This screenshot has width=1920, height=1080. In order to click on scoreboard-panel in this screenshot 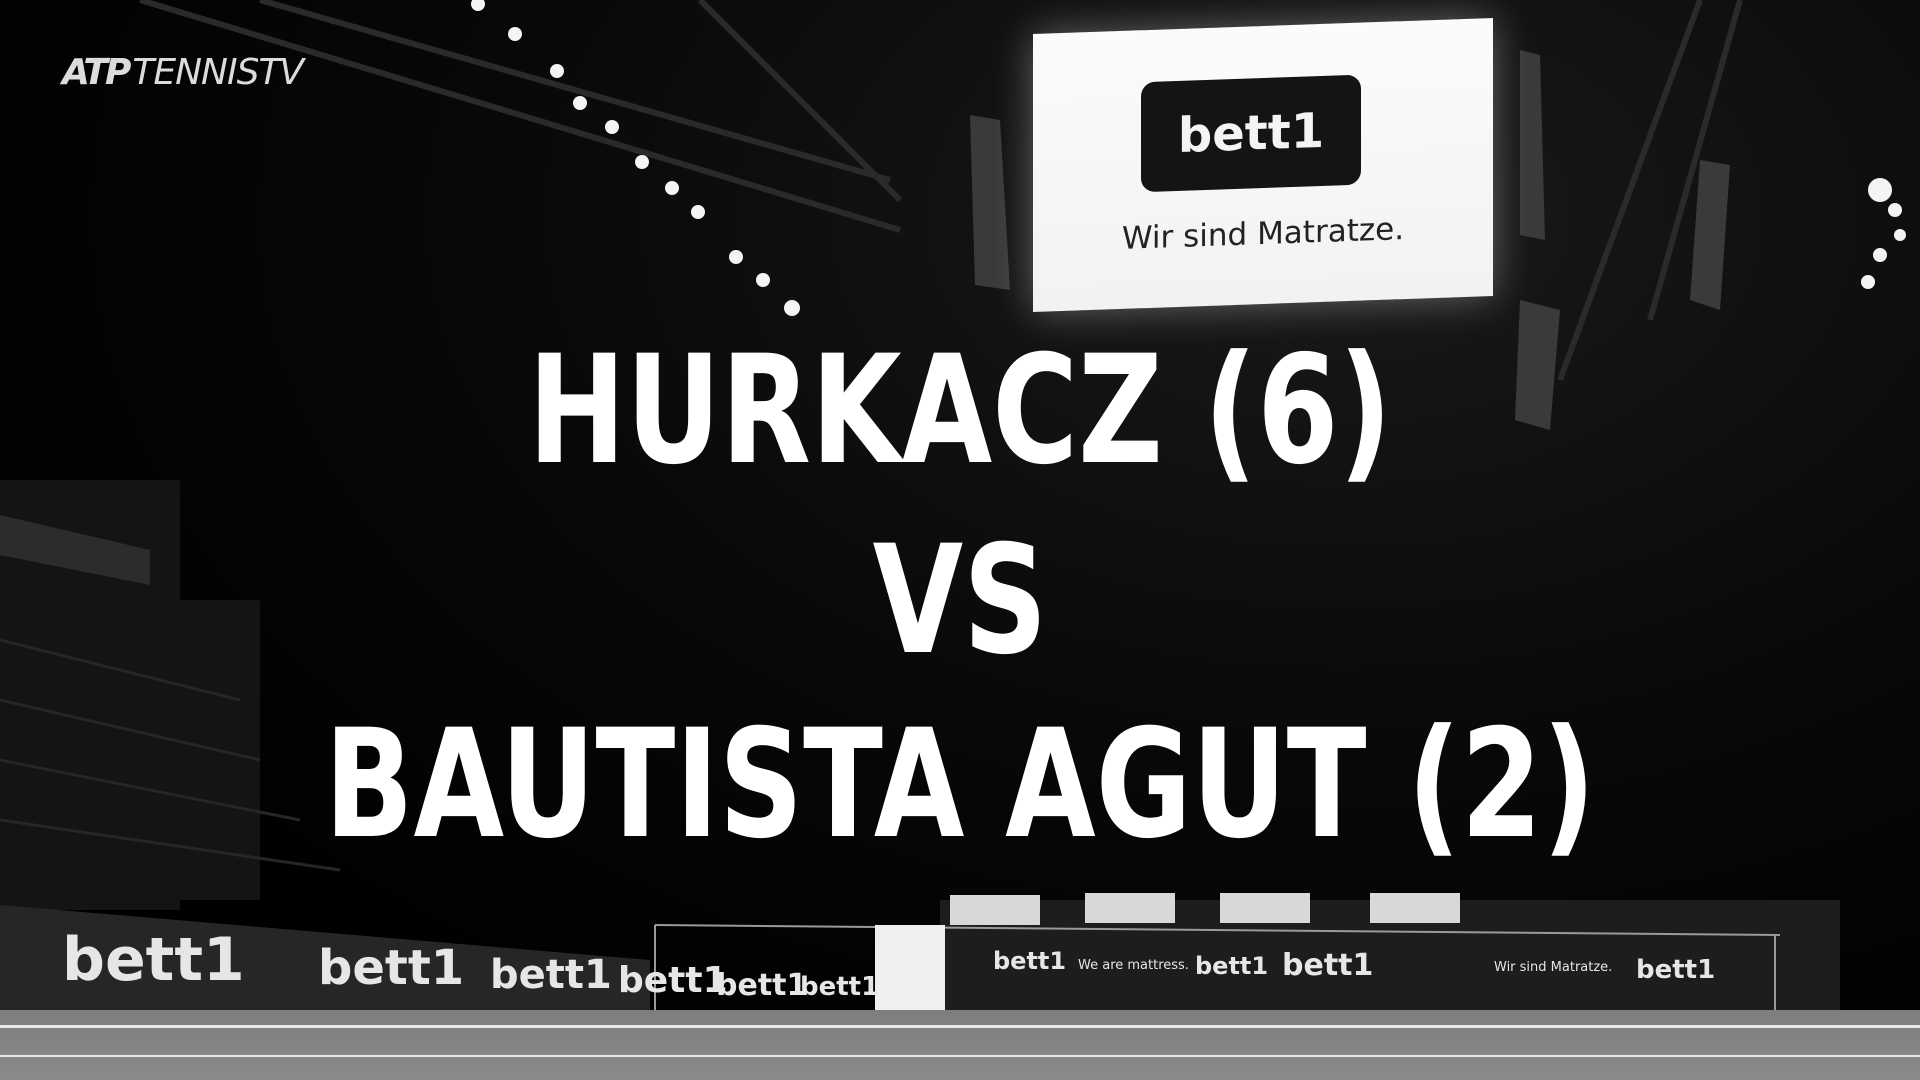, I will do `click(910, 972)`.